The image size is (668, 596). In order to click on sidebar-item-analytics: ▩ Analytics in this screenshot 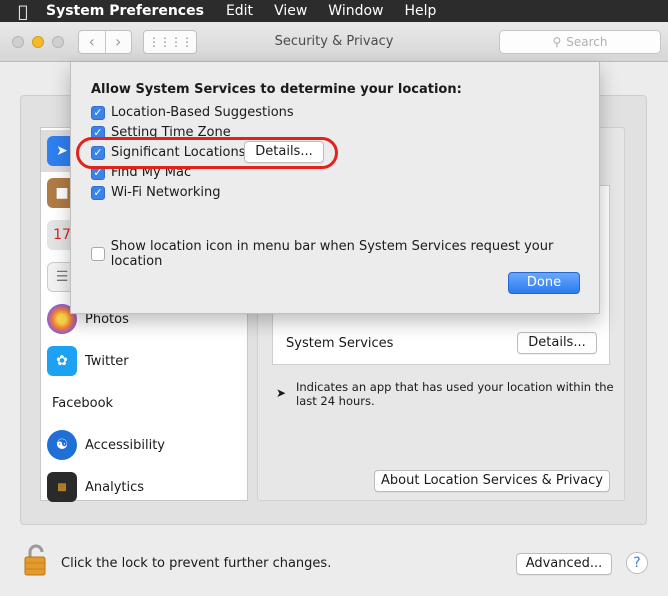, I will do `click(144, 487)`.